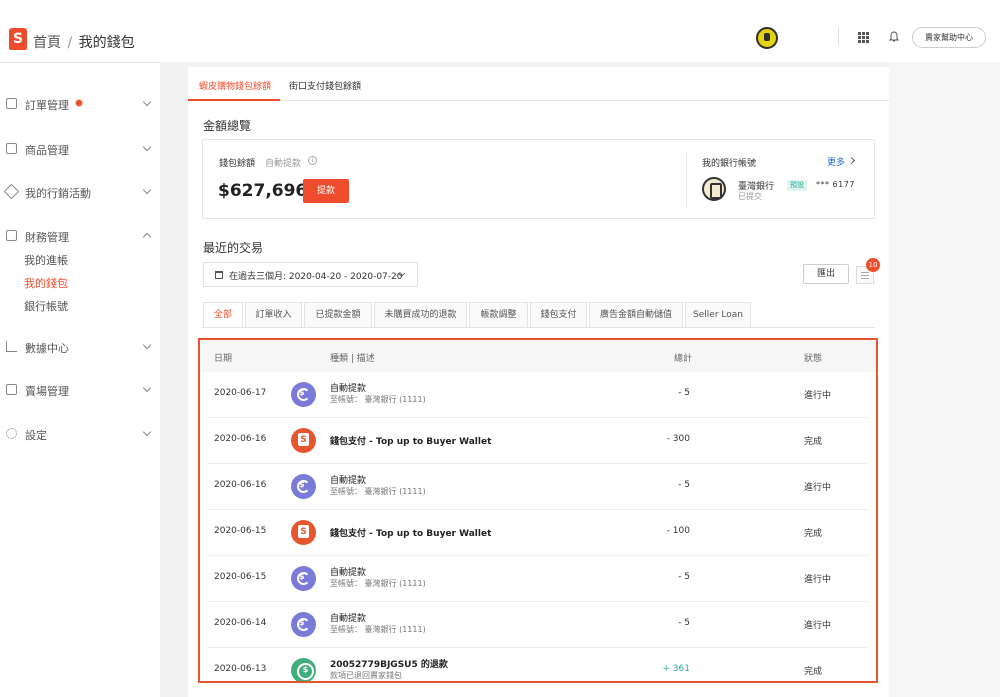 This screenshot has width=1000, height=697. I want to click on shop-icon, so click(11, 389).